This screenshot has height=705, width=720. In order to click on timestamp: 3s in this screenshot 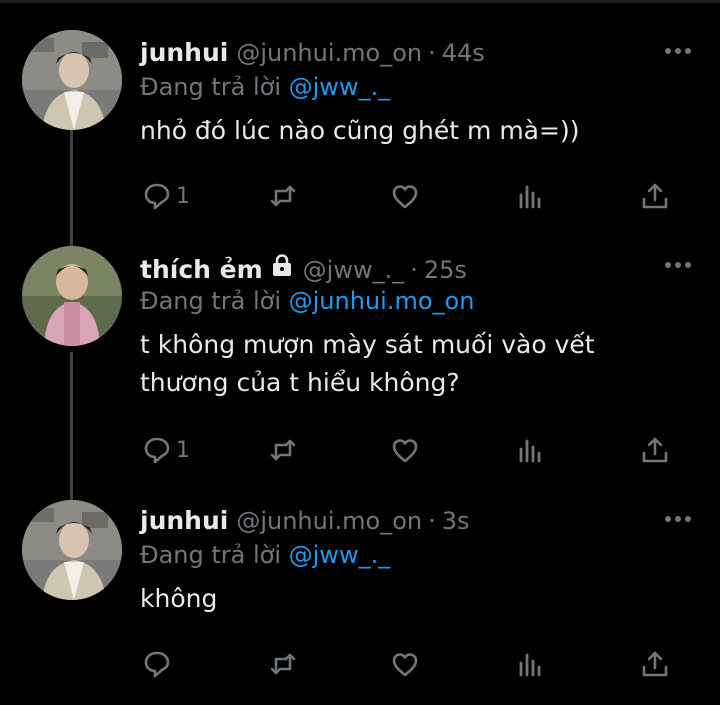, I will do `click(456, 521)`.